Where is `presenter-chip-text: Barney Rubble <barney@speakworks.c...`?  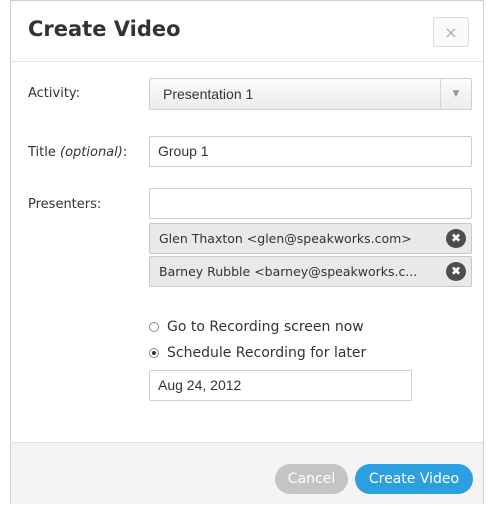 presenter-chip-text: Barney Rubble <barney@speakworks.c... is located at coordinates (288, 271).